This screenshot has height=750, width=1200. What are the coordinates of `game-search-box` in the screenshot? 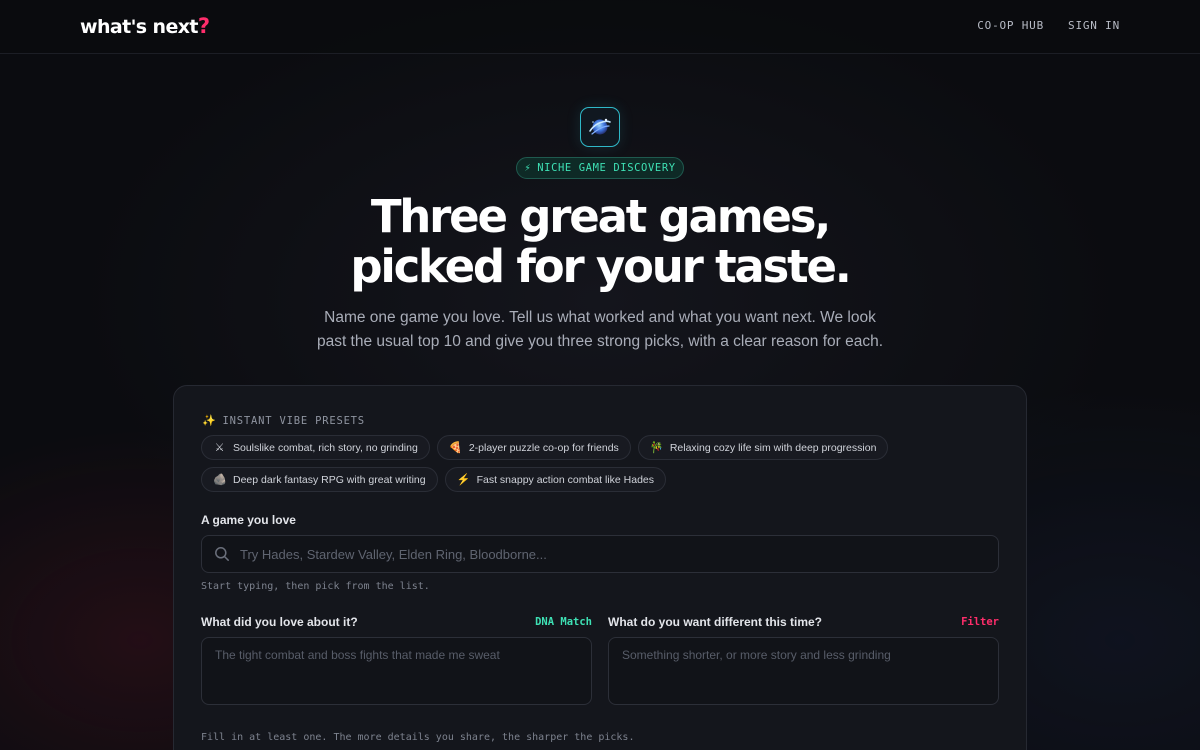 It's located at (600, 554).